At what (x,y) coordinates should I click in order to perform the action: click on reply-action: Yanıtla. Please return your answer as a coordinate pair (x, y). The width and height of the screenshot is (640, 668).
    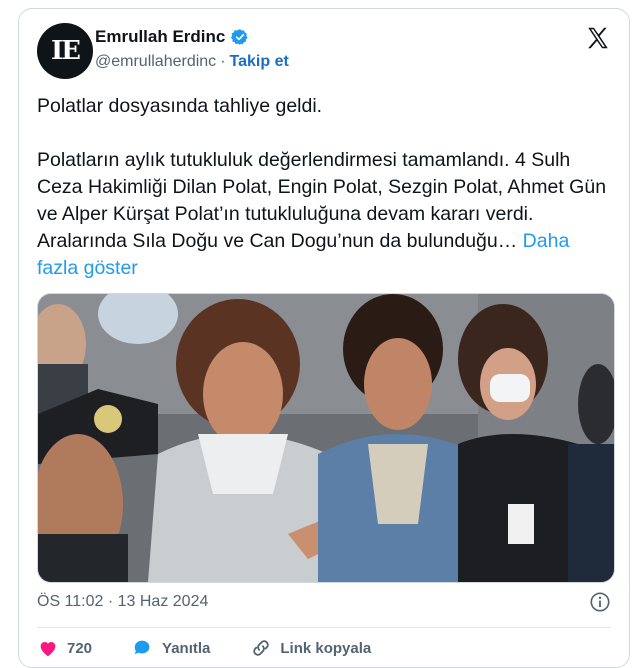
    Looking at the image, I should click on (171, 648).